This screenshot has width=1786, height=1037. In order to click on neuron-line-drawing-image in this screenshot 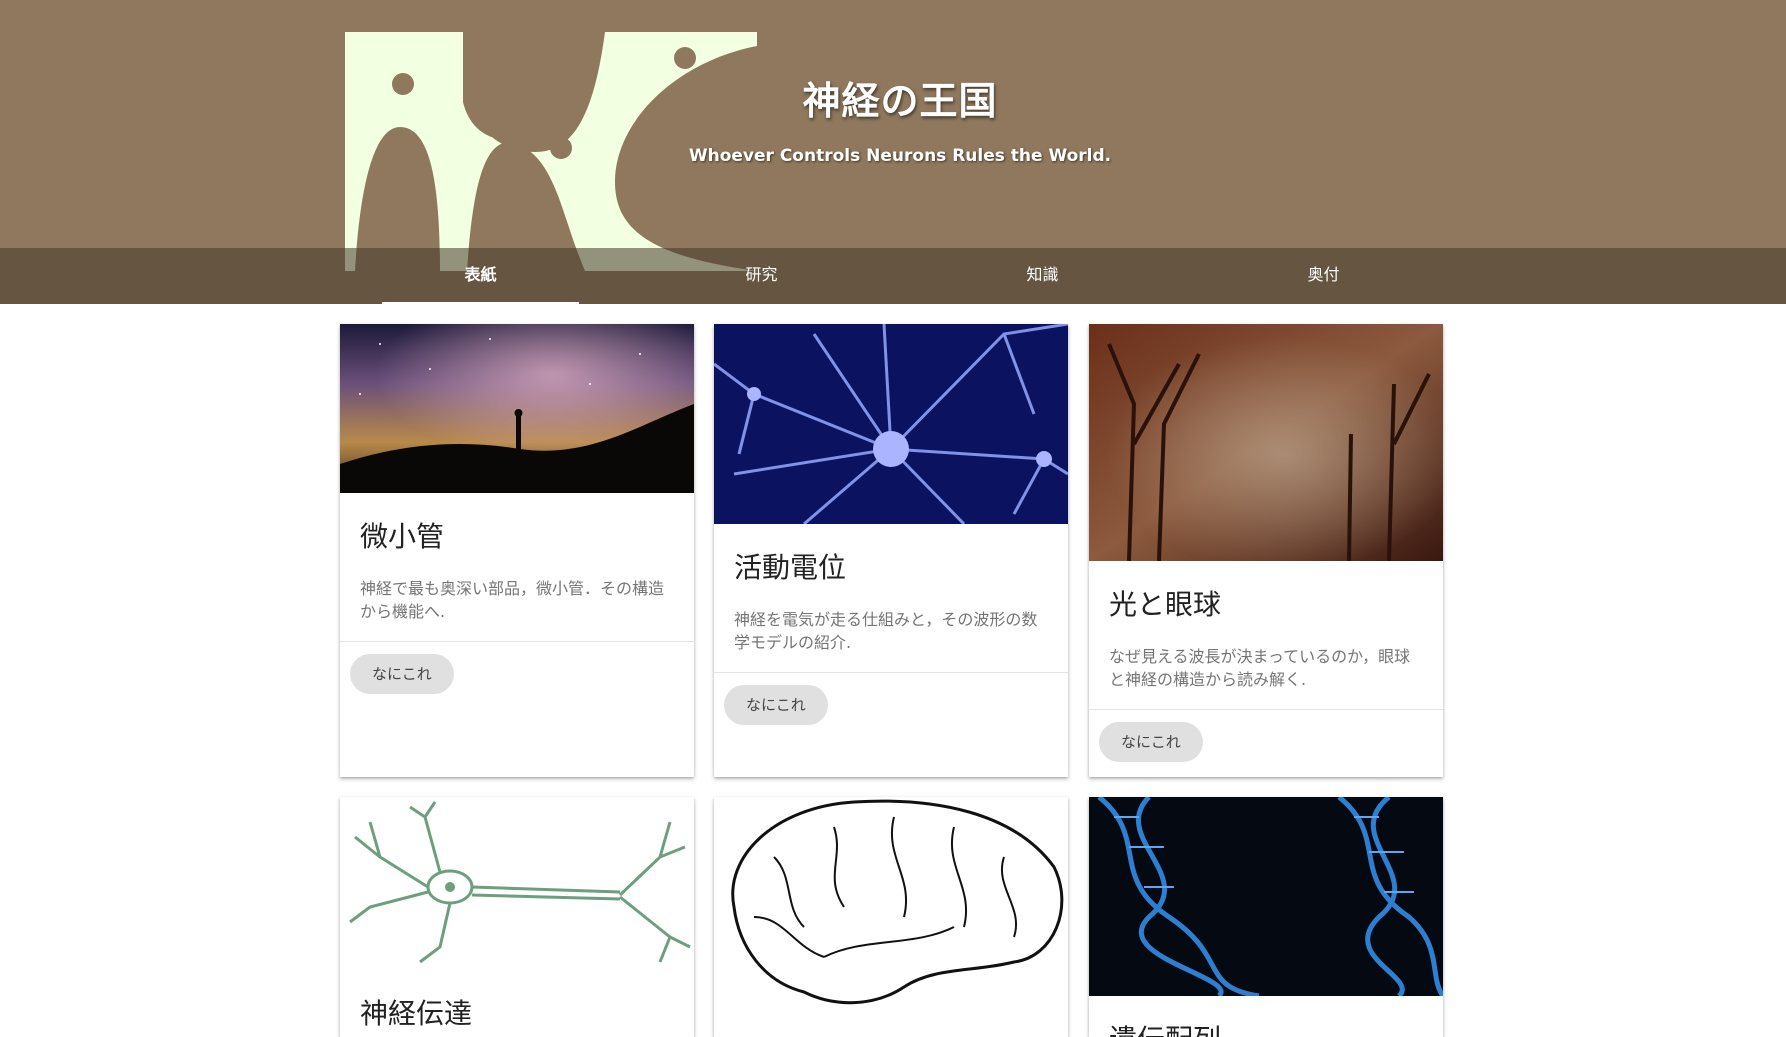, I will do `click(517, 883)`.